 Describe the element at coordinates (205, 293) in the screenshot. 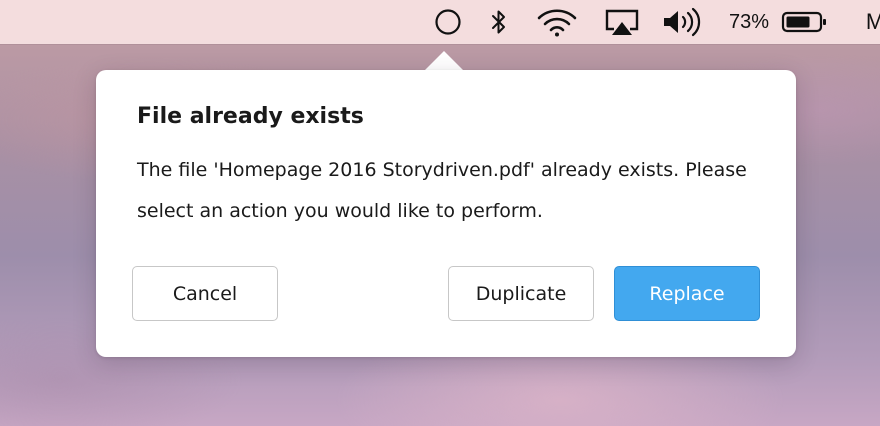

I see `cancel-button: Cancel` at that location.